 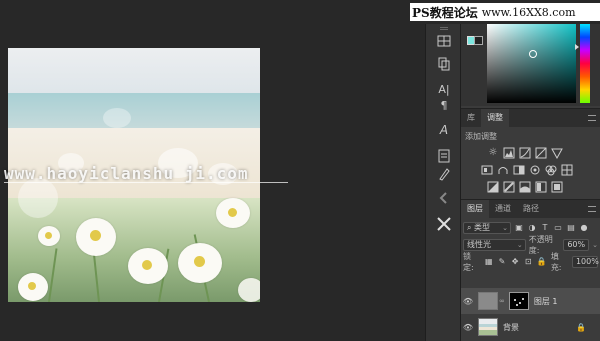 What do you see at coordinates (532, 228) in the screenshot?
I see `adjustment-filter-icon: ◑` at bounding box center [532, 228].